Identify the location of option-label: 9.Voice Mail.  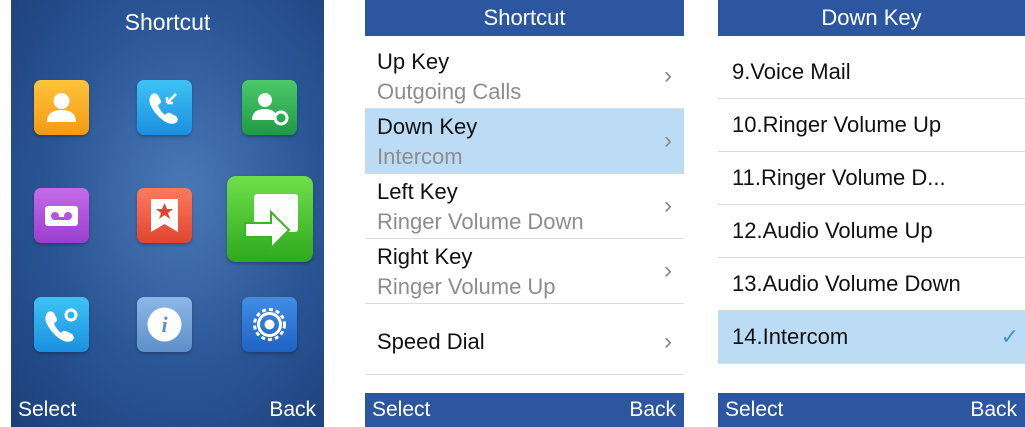
(791, 71).